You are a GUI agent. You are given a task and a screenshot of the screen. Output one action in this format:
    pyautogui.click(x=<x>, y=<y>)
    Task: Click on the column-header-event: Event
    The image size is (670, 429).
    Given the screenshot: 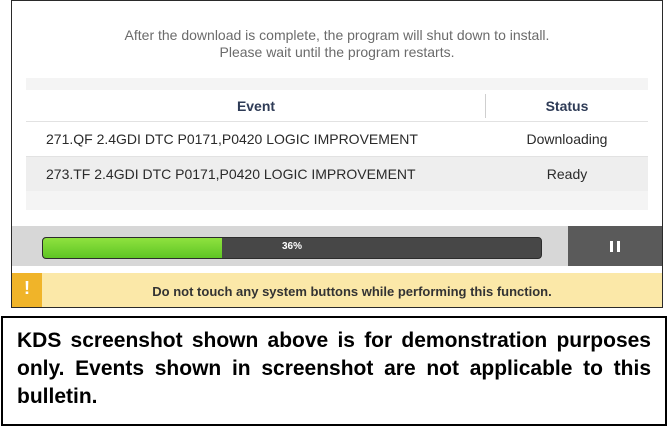 What is the action you would take?
    pyautogui.click(x=256, y=106)
    